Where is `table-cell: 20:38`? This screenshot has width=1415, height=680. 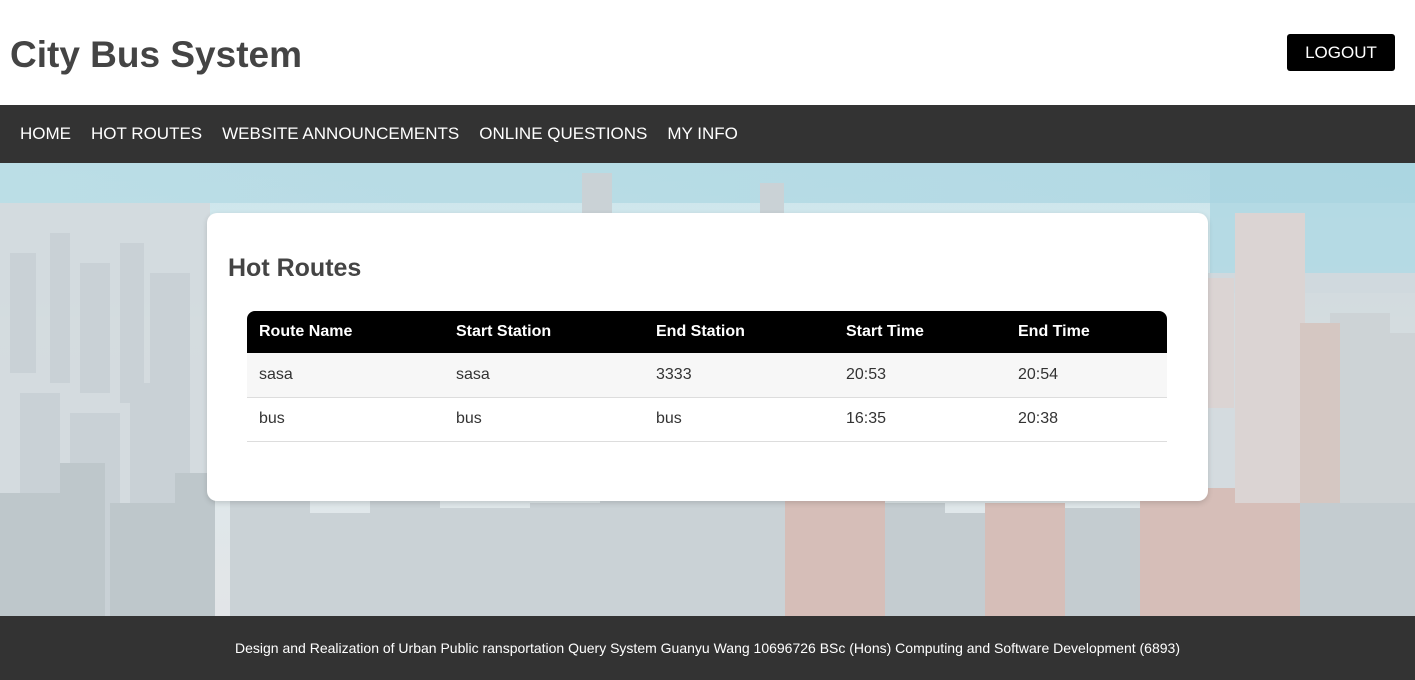
table-cell: 20:38 is located at coordinates (1086, 419).